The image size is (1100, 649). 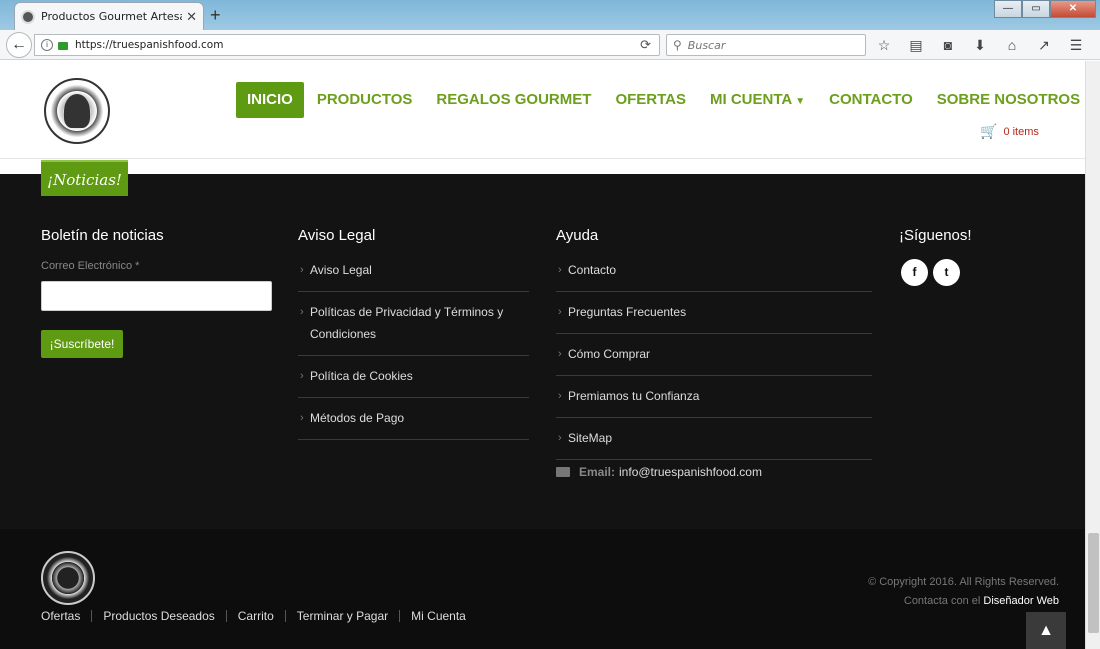 I want to click on toolbar-icons: ☆ ▤ ◙ ⬇ ⌂ ↗ ☰, so click(x=980, y=45).